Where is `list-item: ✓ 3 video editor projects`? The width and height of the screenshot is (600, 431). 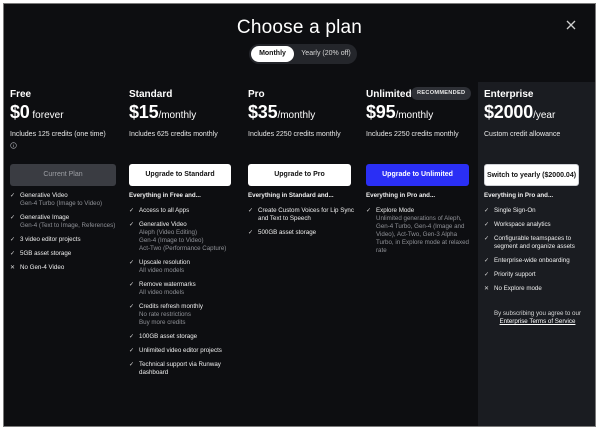 list-item: ✓ 3 video editor projects is located at coordinates (64, 240).